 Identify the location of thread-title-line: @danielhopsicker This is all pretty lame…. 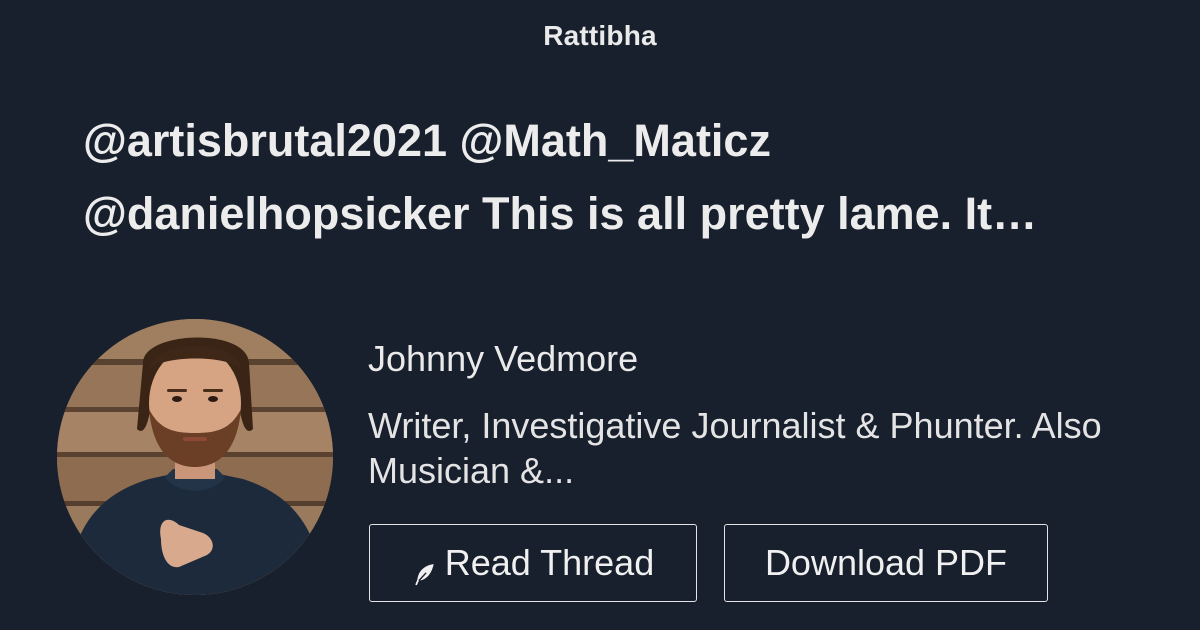
(560, 213).